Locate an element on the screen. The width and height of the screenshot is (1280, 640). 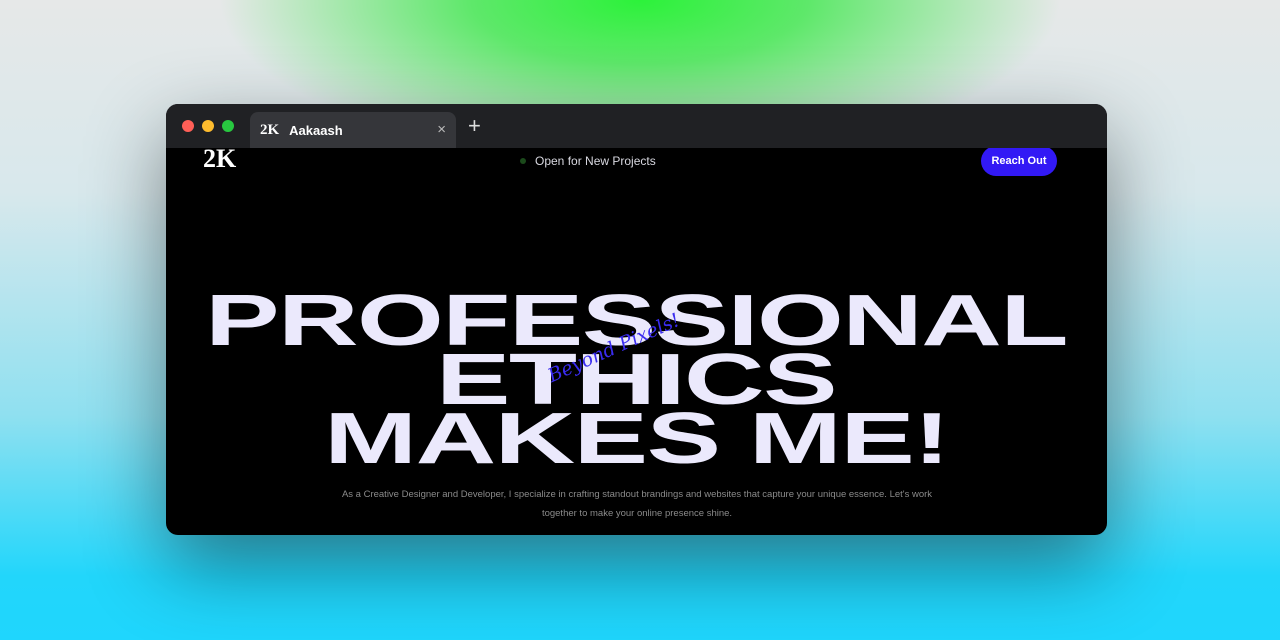
new-tab-button: + is located at coordinates (474, 126).